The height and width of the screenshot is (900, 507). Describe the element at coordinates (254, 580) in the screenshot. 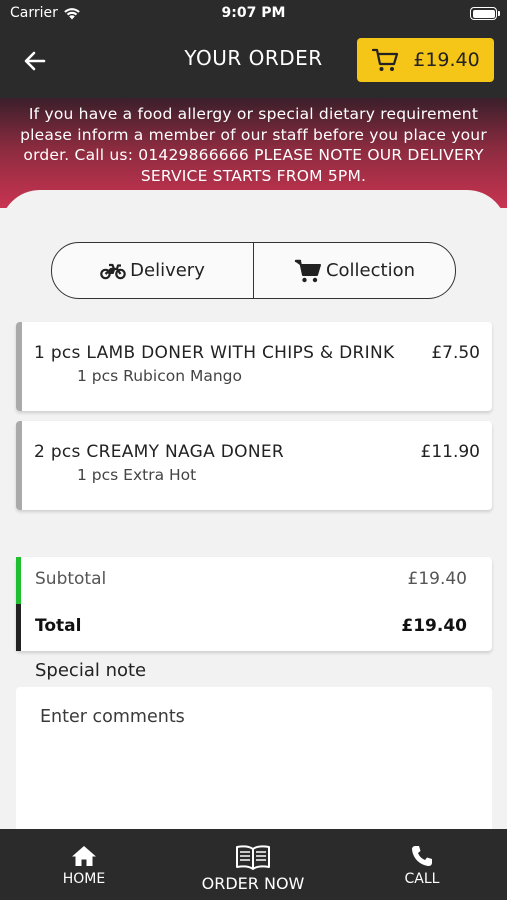

I see `subtotal-row: Subtotal £19.40` at that location.